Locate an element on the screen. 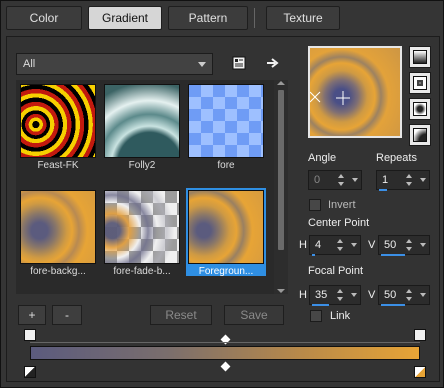 The width and height of the screenshot is (444, 388). scroll-up-icon is located at coordinates (281, 83).